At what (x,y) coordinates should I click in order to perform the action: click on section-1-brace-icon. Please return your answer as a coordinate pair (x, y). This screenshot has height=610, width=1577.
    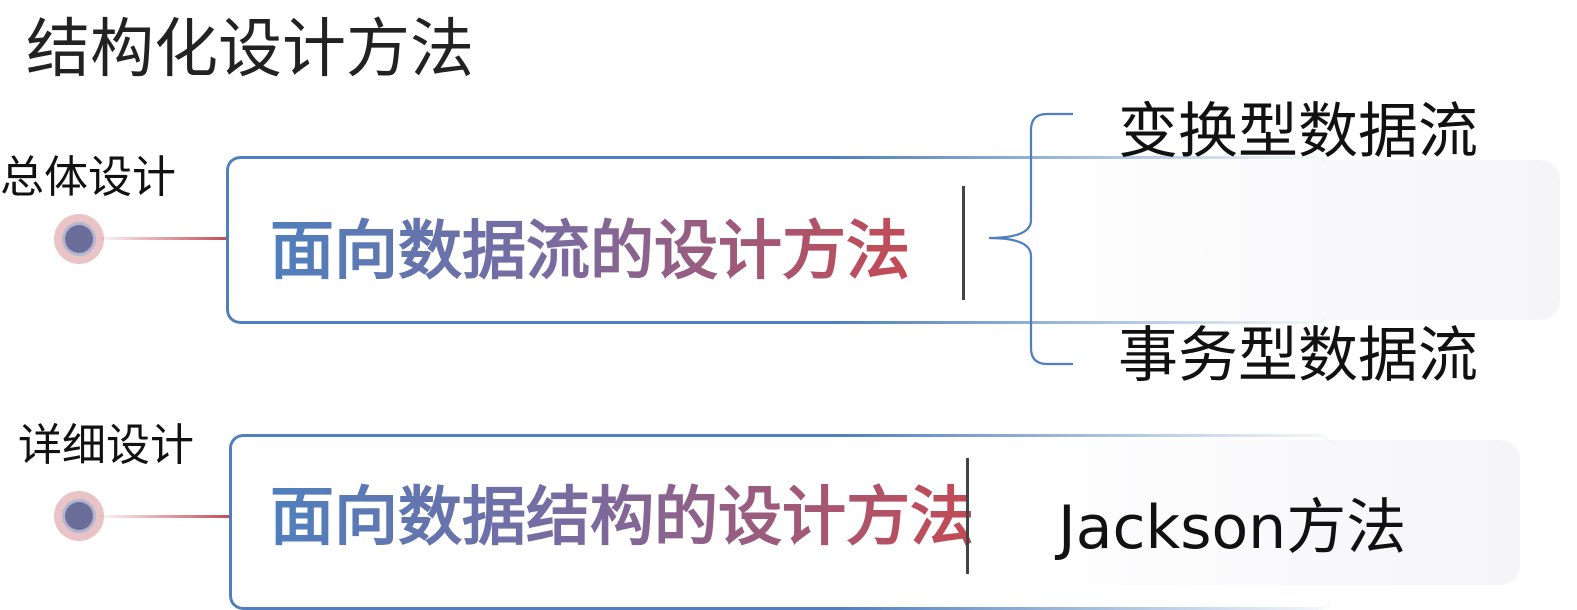
    Looking at the image, I should click on (1030, 239).